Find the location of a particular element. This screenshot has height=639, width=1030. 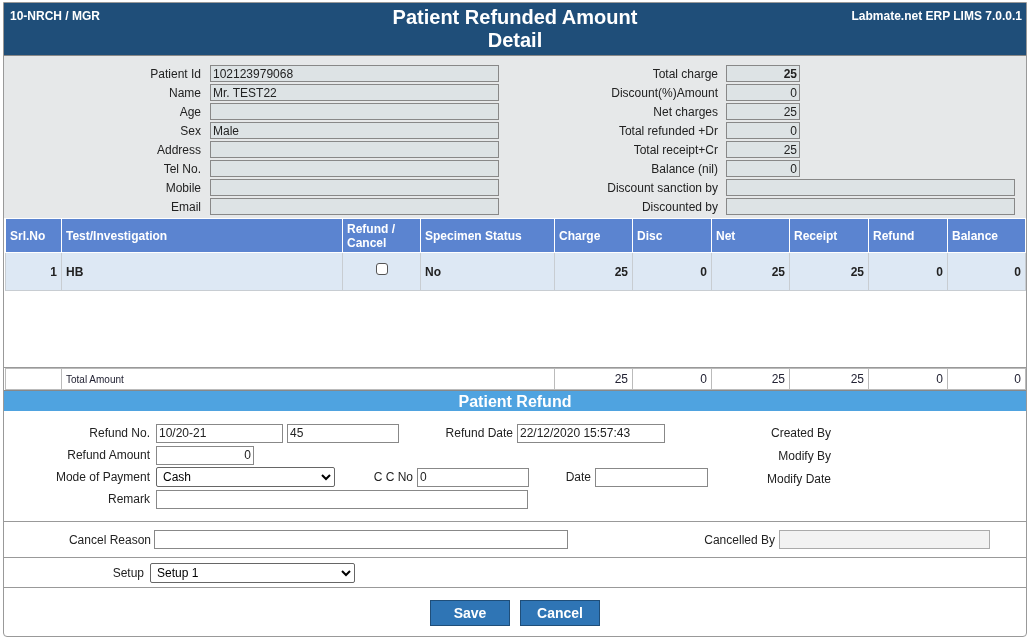

table-cell: No is located at coordinates (487, 271).